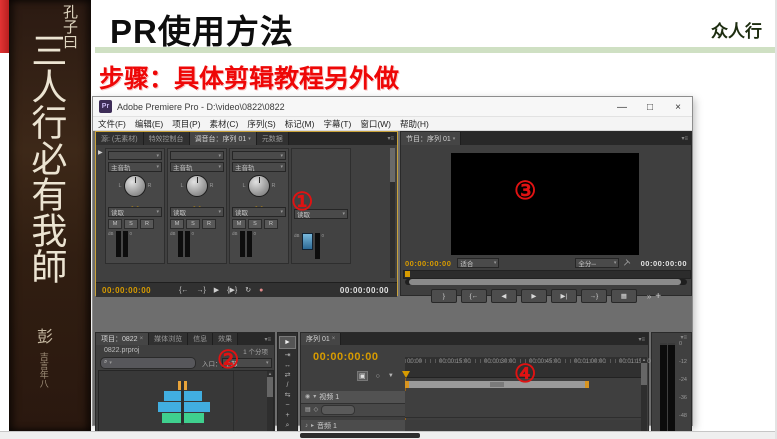 The height and width of the screenshot is (439, 777). What do you see at coordinates (392, 213) in the screenshot?
I see `mixer-scrollbar` at bounding box center [392, 213].